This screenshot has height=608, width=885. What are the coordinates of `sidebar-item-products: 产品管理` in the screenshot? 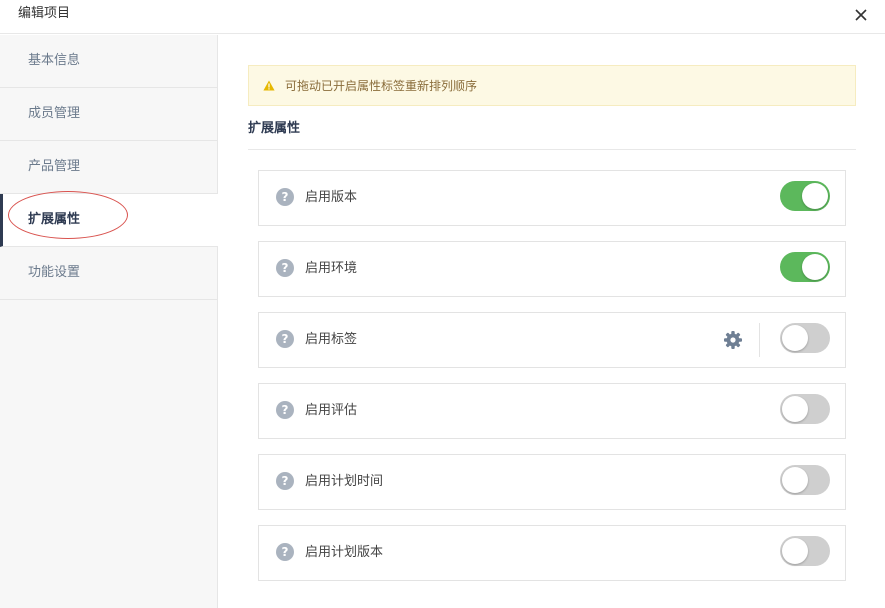 It's located at (108, 167).